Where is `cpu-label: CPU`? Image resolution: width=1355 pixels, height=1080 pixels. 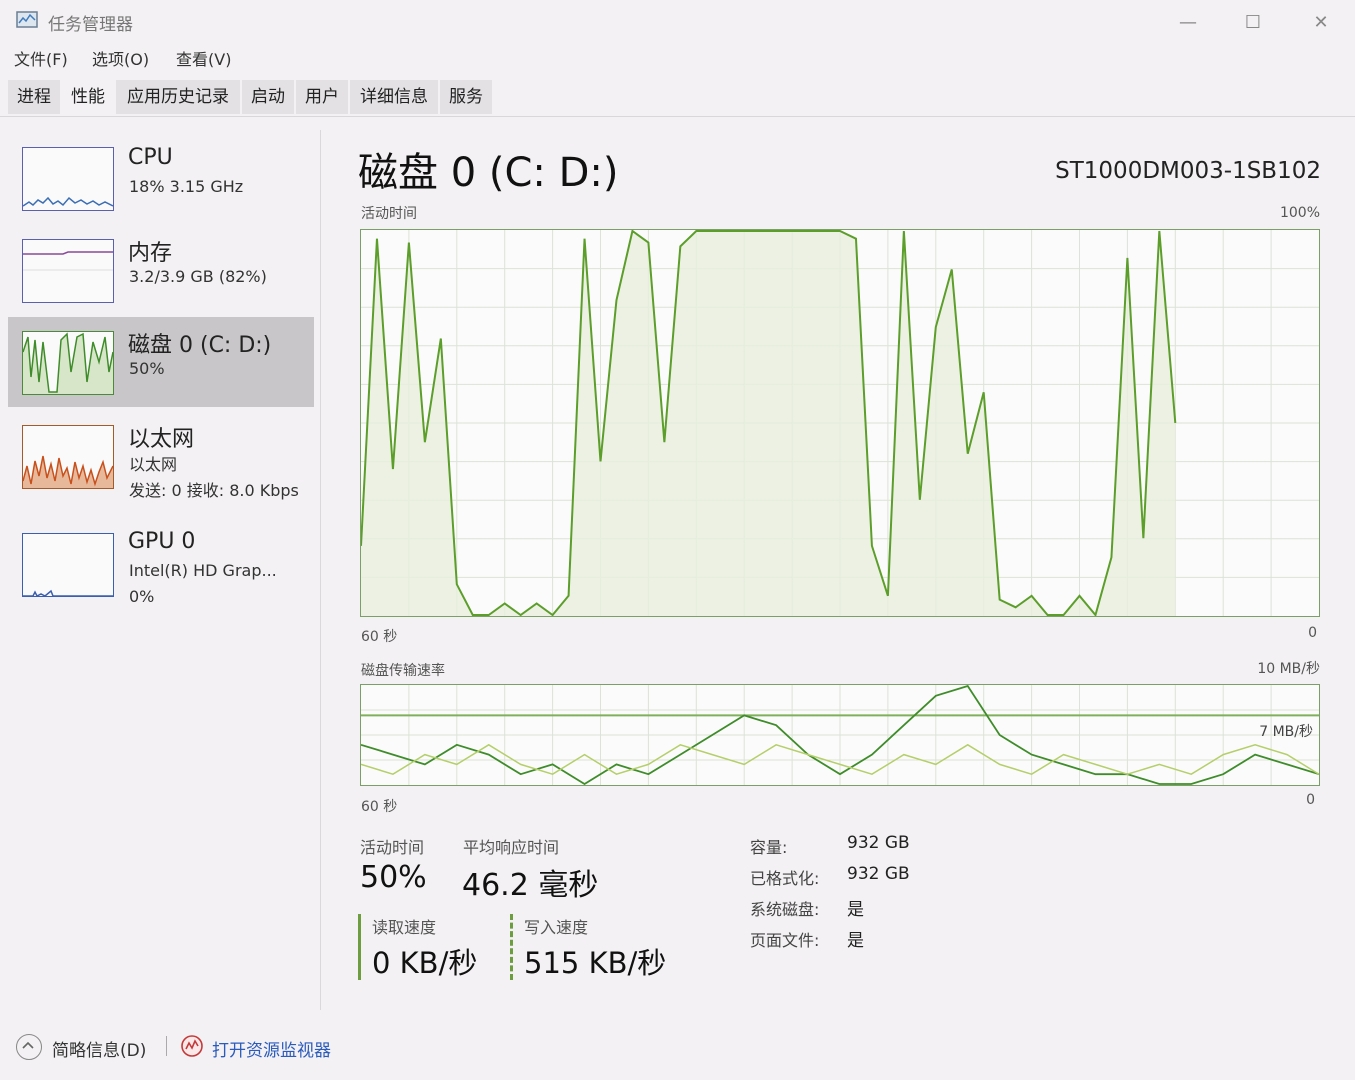 cpu-label: CPU is located at coordinates (150, 157).